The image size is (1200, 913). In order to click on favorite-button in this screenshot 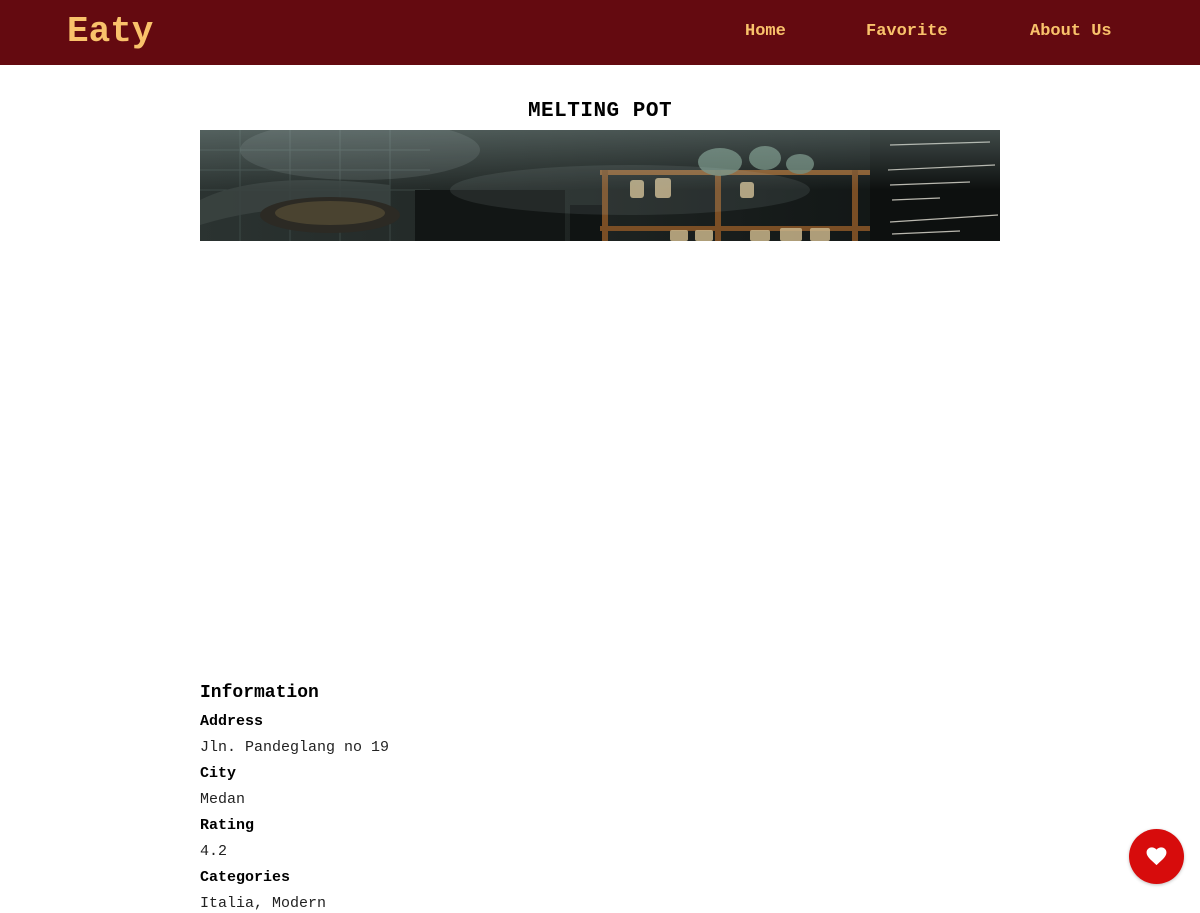, I will do `click(1156, 856)`.